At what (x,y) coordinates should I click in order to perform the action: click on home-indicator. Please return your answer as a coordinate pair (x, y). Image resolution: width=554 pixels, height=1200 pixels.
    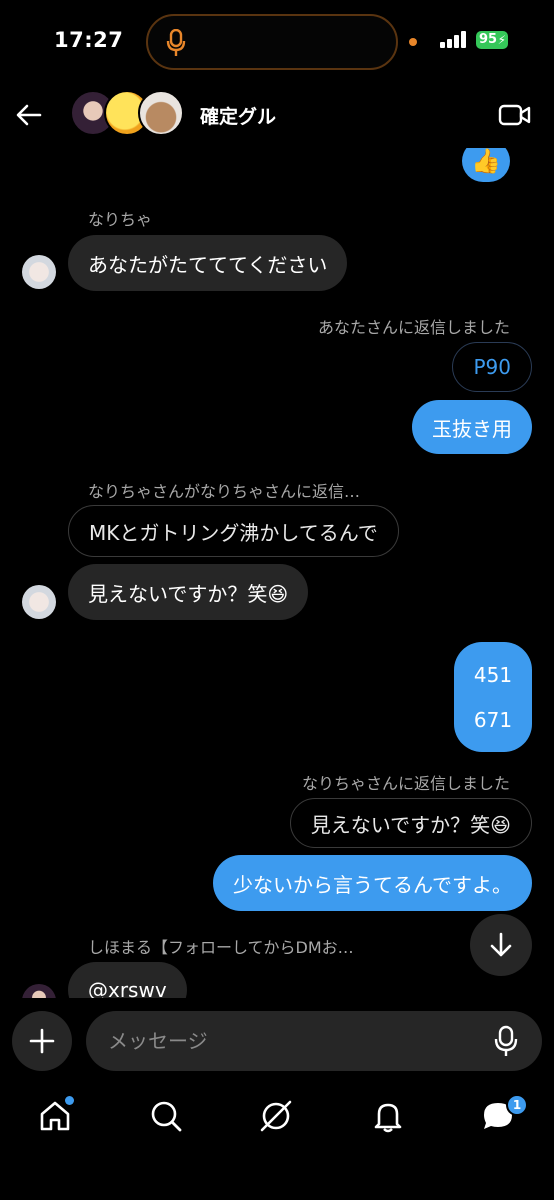
    Looking at the image, I should click on (277, 1188).